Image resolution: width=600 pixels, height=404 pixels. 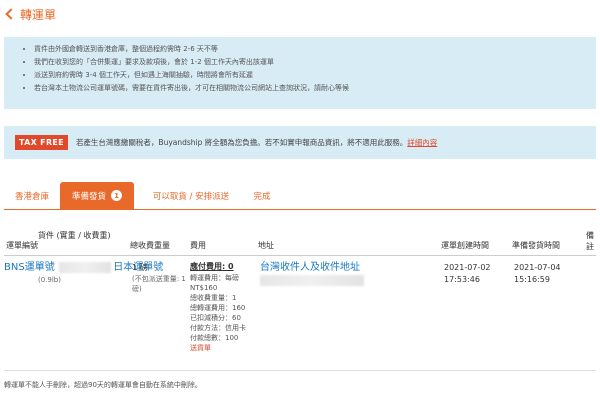 What do you see at coordinates (213, 298) in the screenshot?
I see `fee-line: 總收費重量：1` at bounding box center [213, 298].